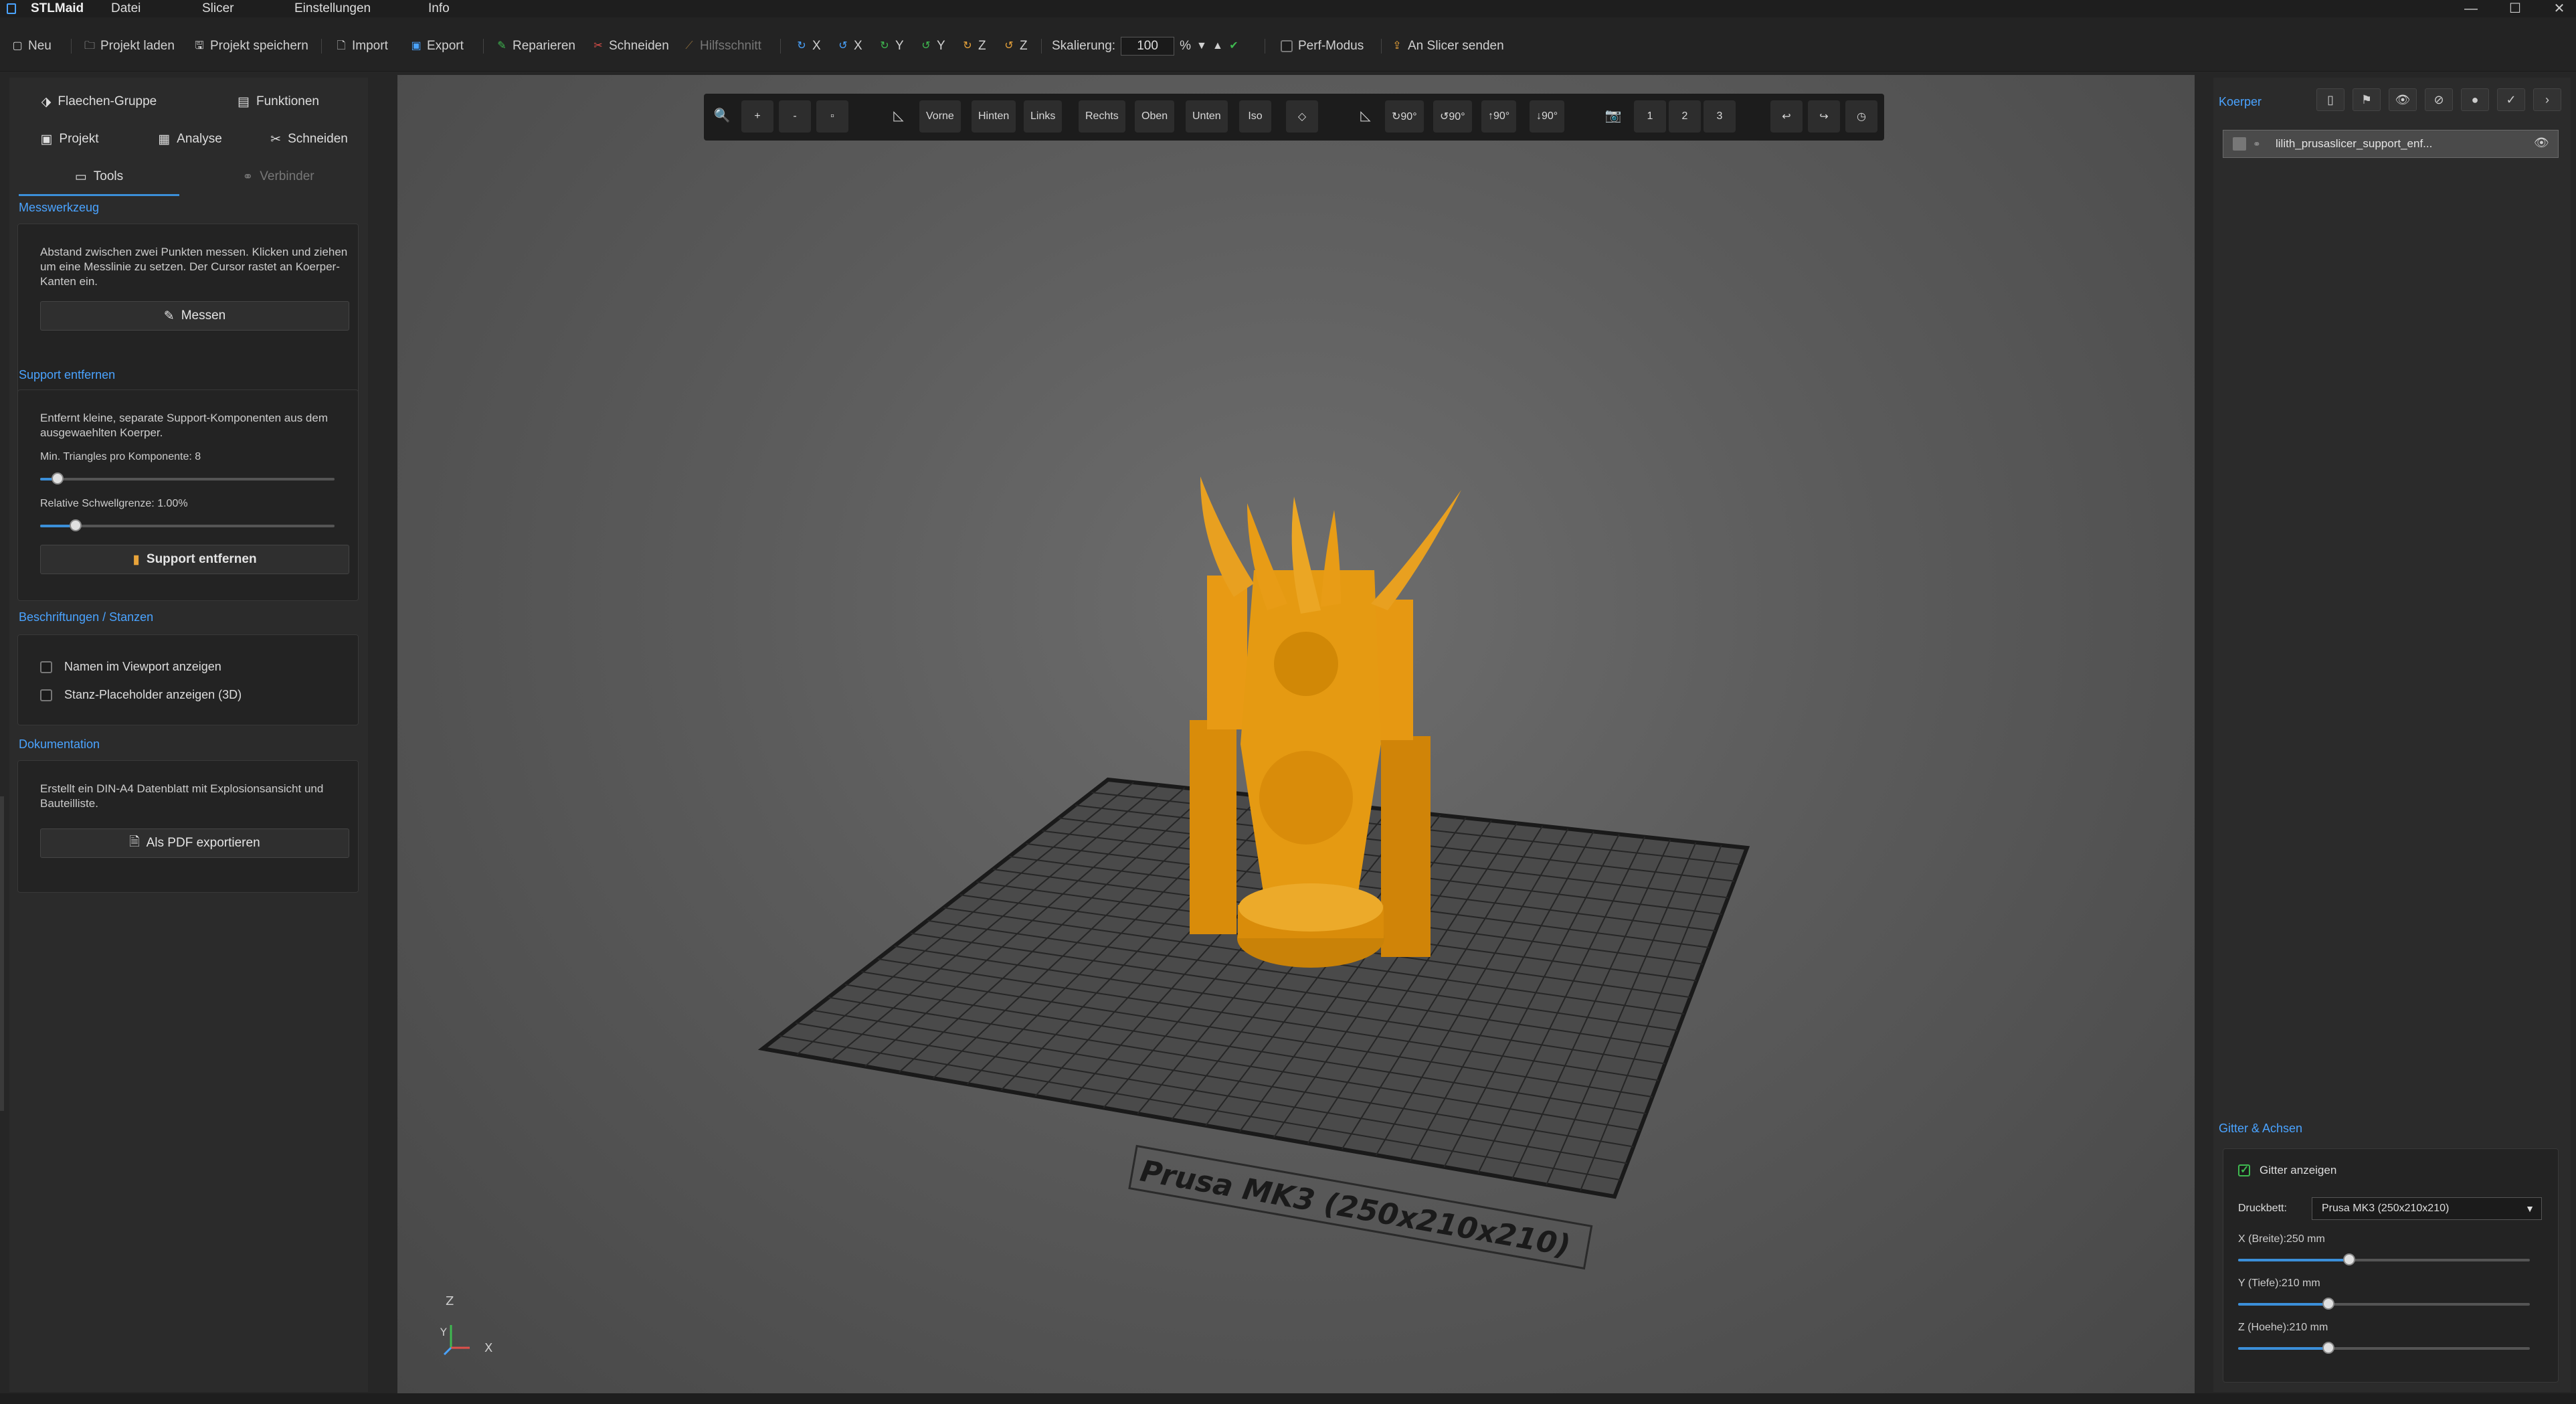  Describe the element at coordinates (1322, 46) in the screenshot. I see `perf-mode-toggle: Perf-Modus` at that location.